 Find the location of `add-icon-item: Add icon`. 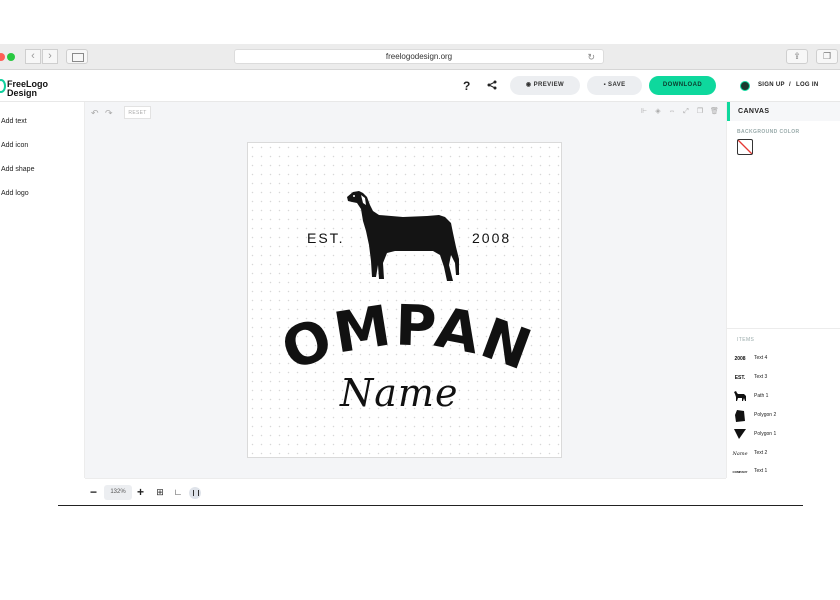

add-icon-item: Add icon is located at coordinates (14, 145).